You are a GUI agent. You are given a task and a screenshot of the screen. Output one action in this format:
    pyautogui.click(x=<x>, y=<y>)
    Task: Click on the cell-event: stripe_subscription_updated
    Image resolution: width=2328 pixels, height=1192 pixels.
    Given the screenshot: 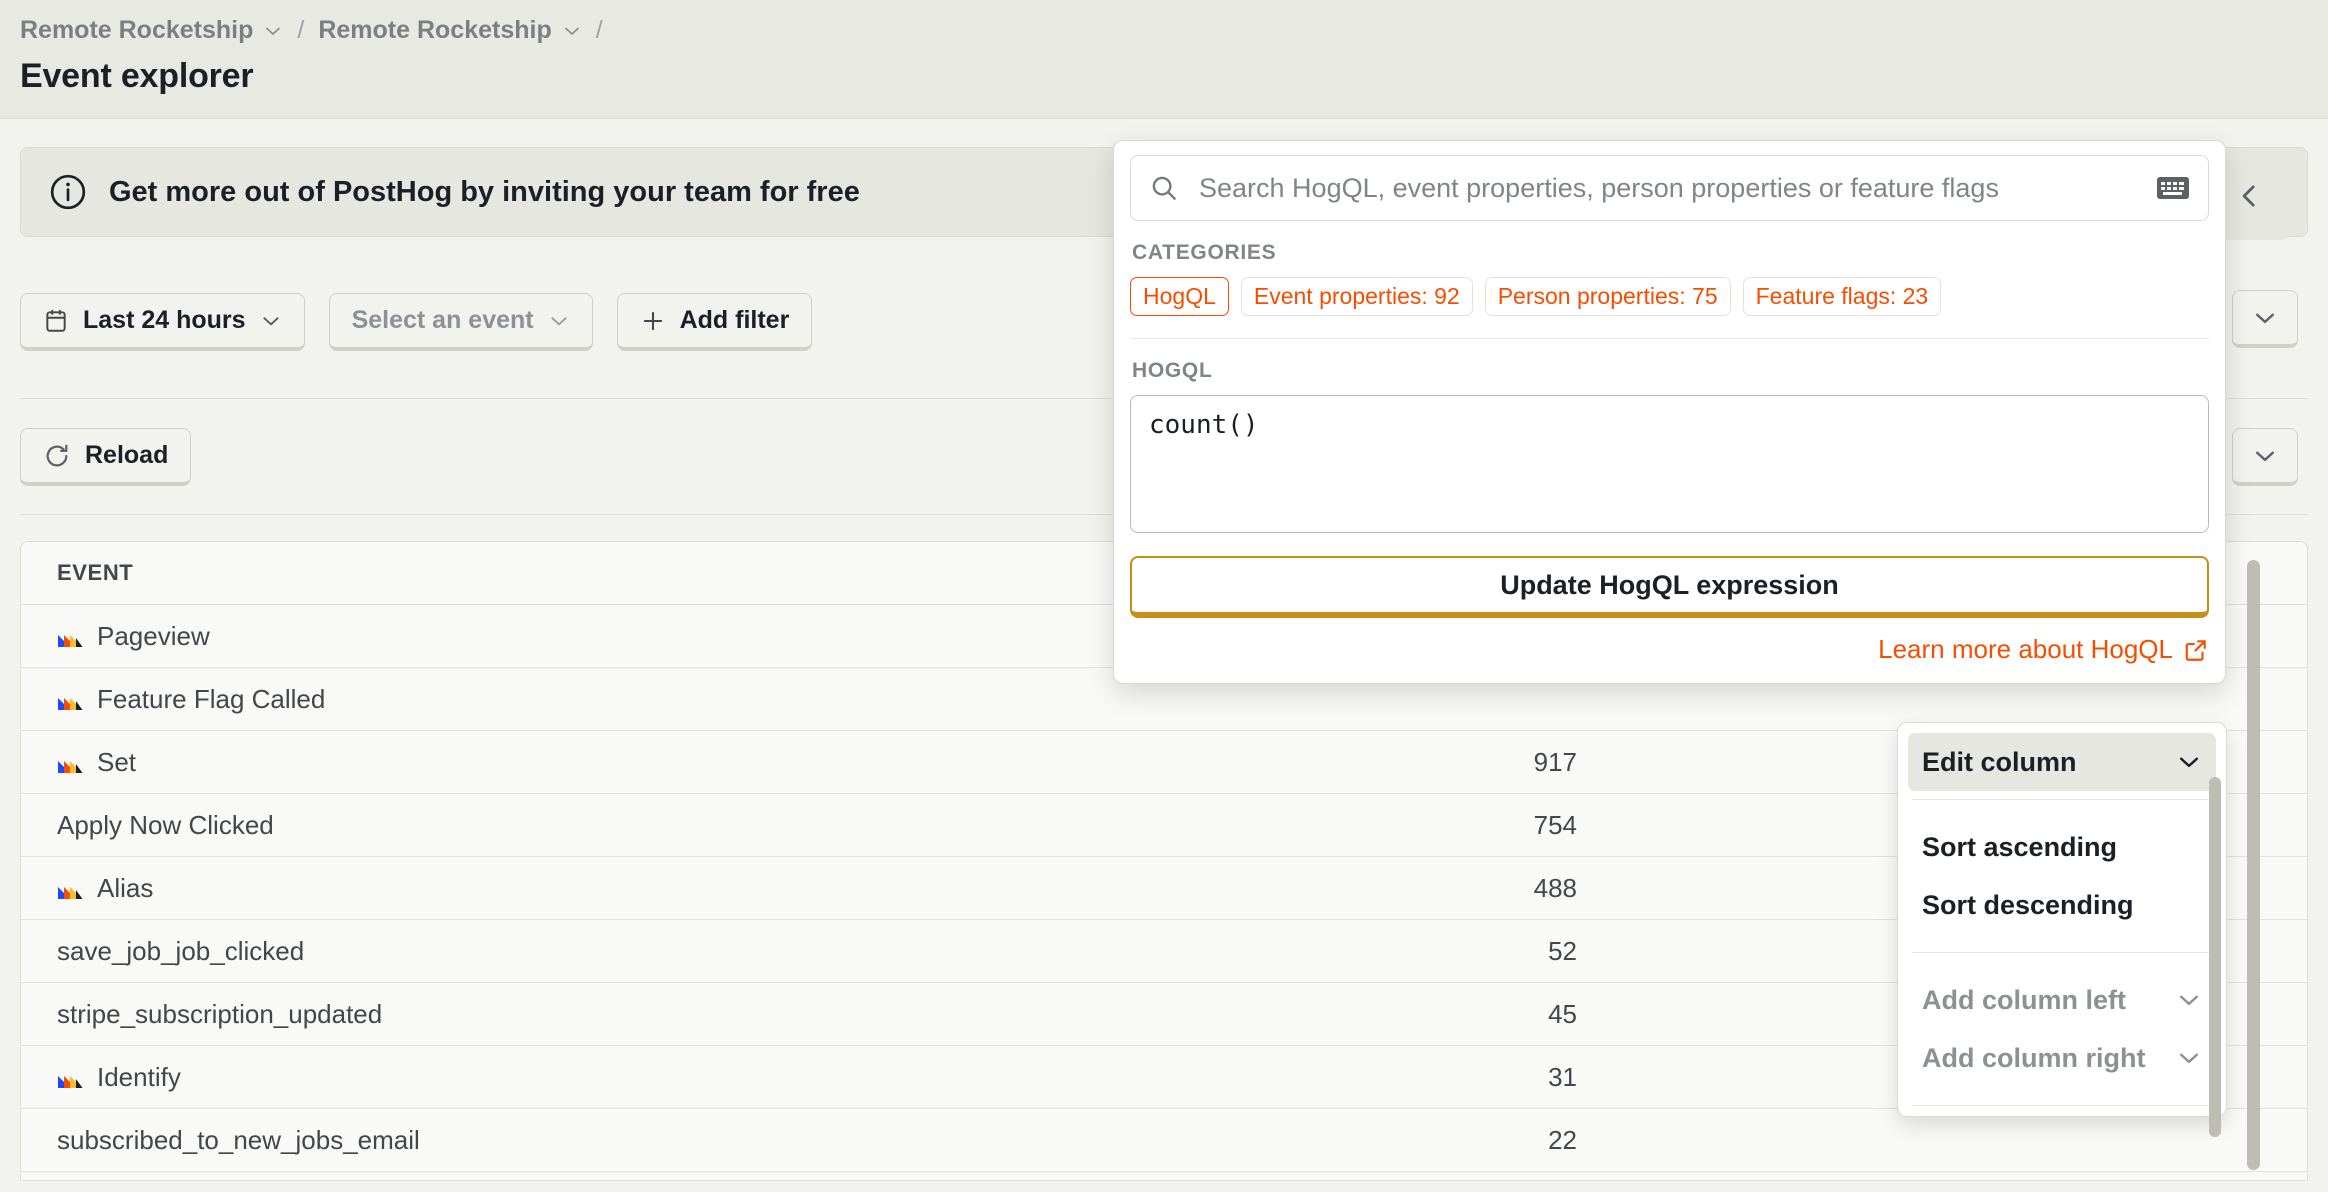 What is the action you would take?
    pyautogui.click(x=771, y=1014)
    